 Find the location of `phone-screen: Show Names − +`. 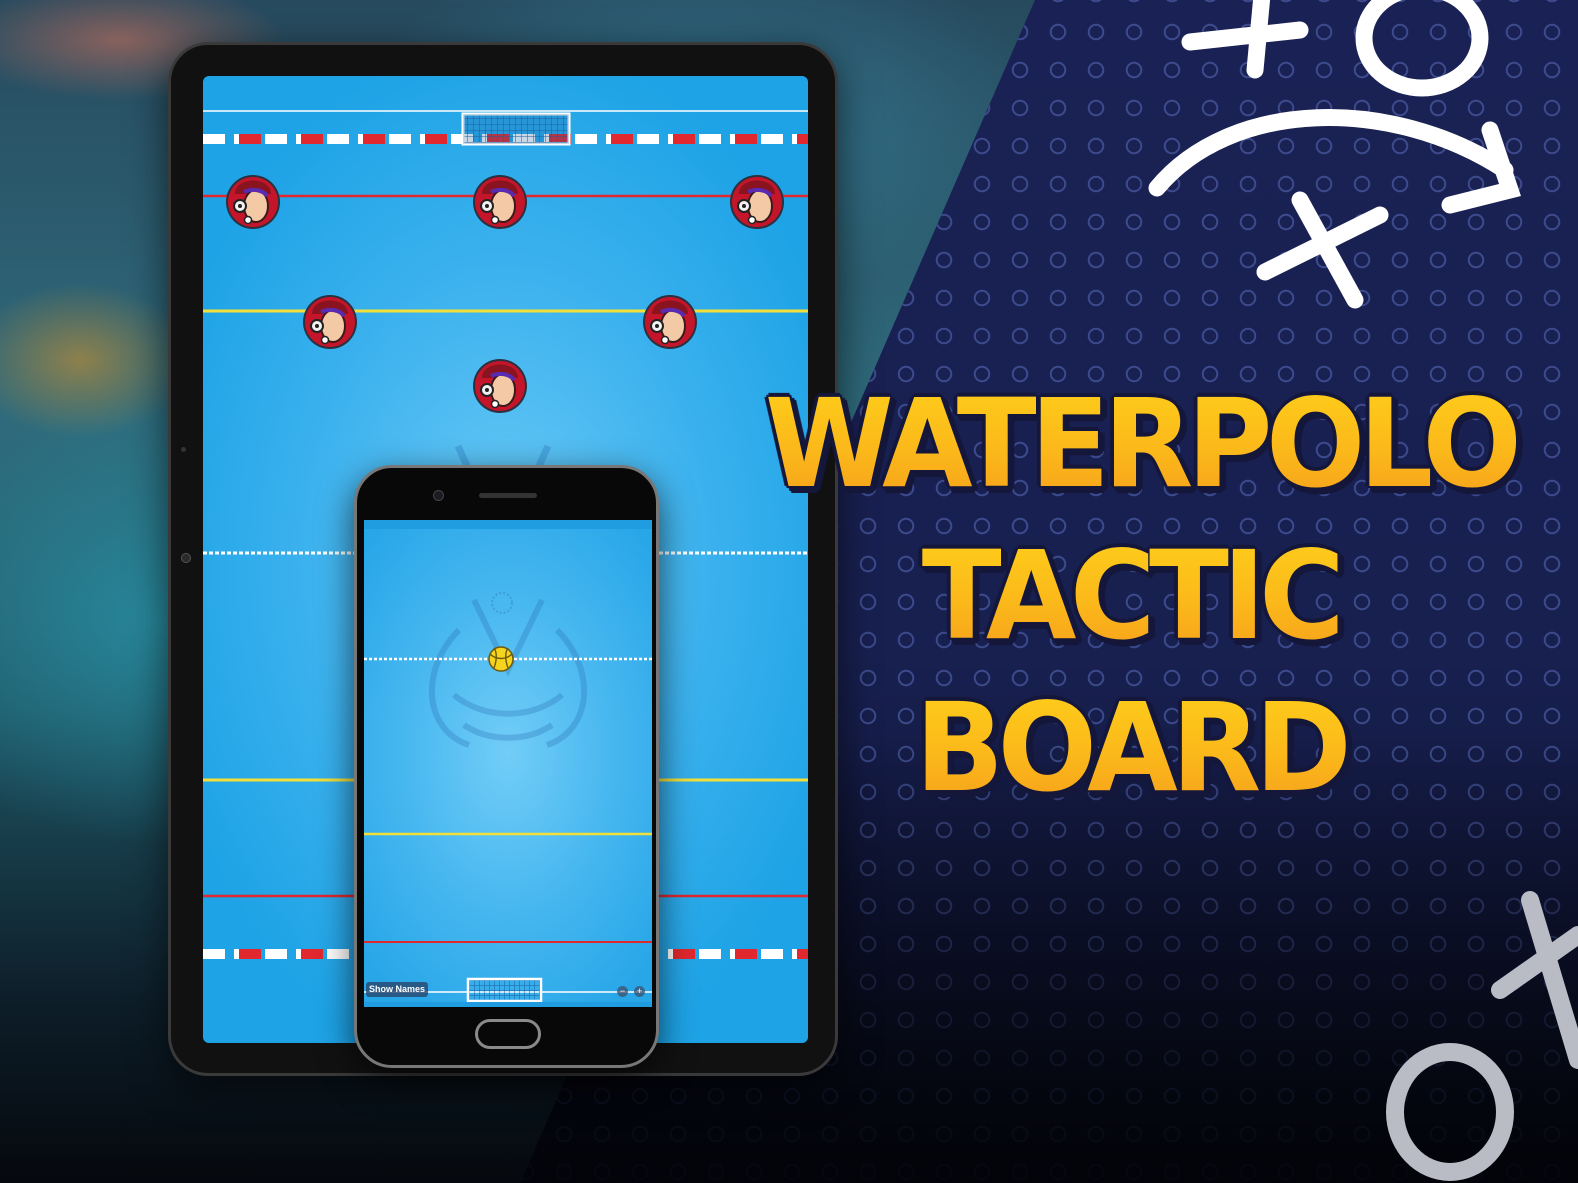

phone-screen: Show Names − + is located at coordinates (508, 763).